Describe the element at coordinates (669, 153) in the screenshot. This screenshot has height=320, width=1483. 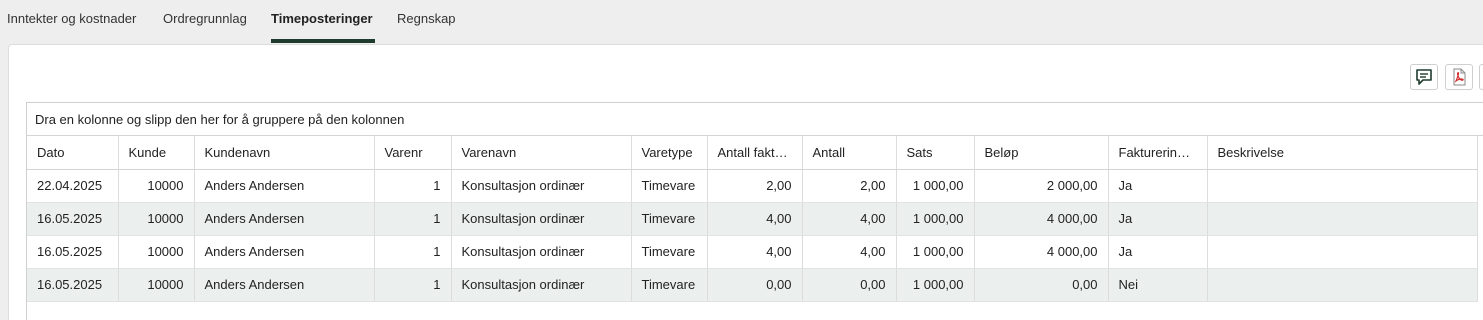
I see `column-header-varetype: Varetype` at that location.